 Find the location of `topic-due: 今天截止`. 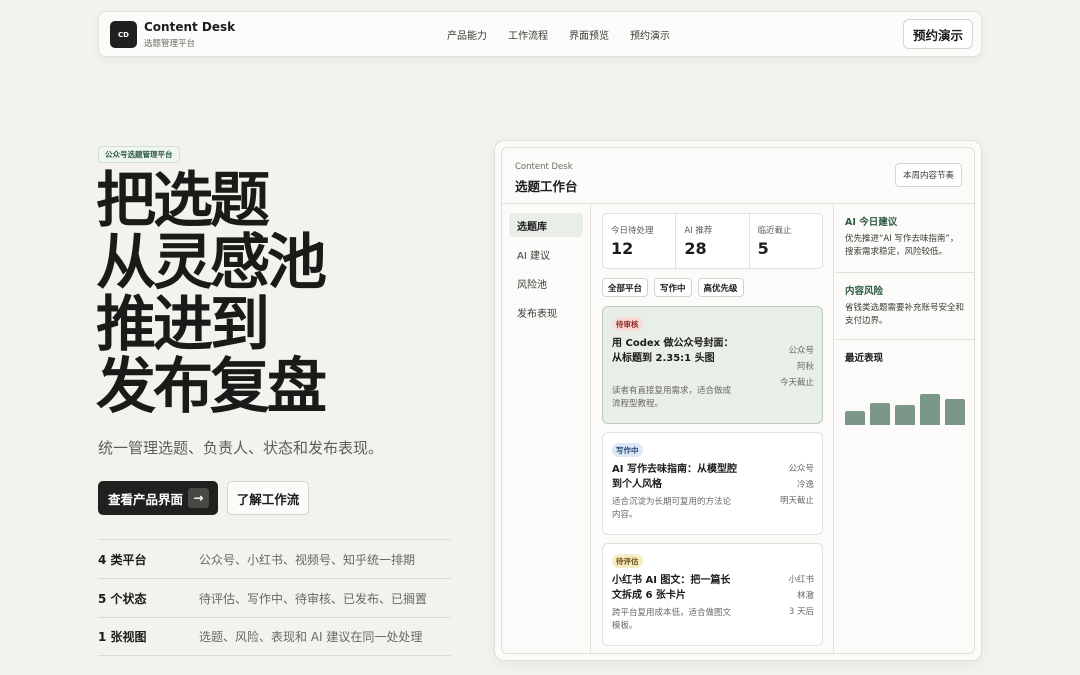

topic-due: 今天截止 is located at coordinates (796, 383).